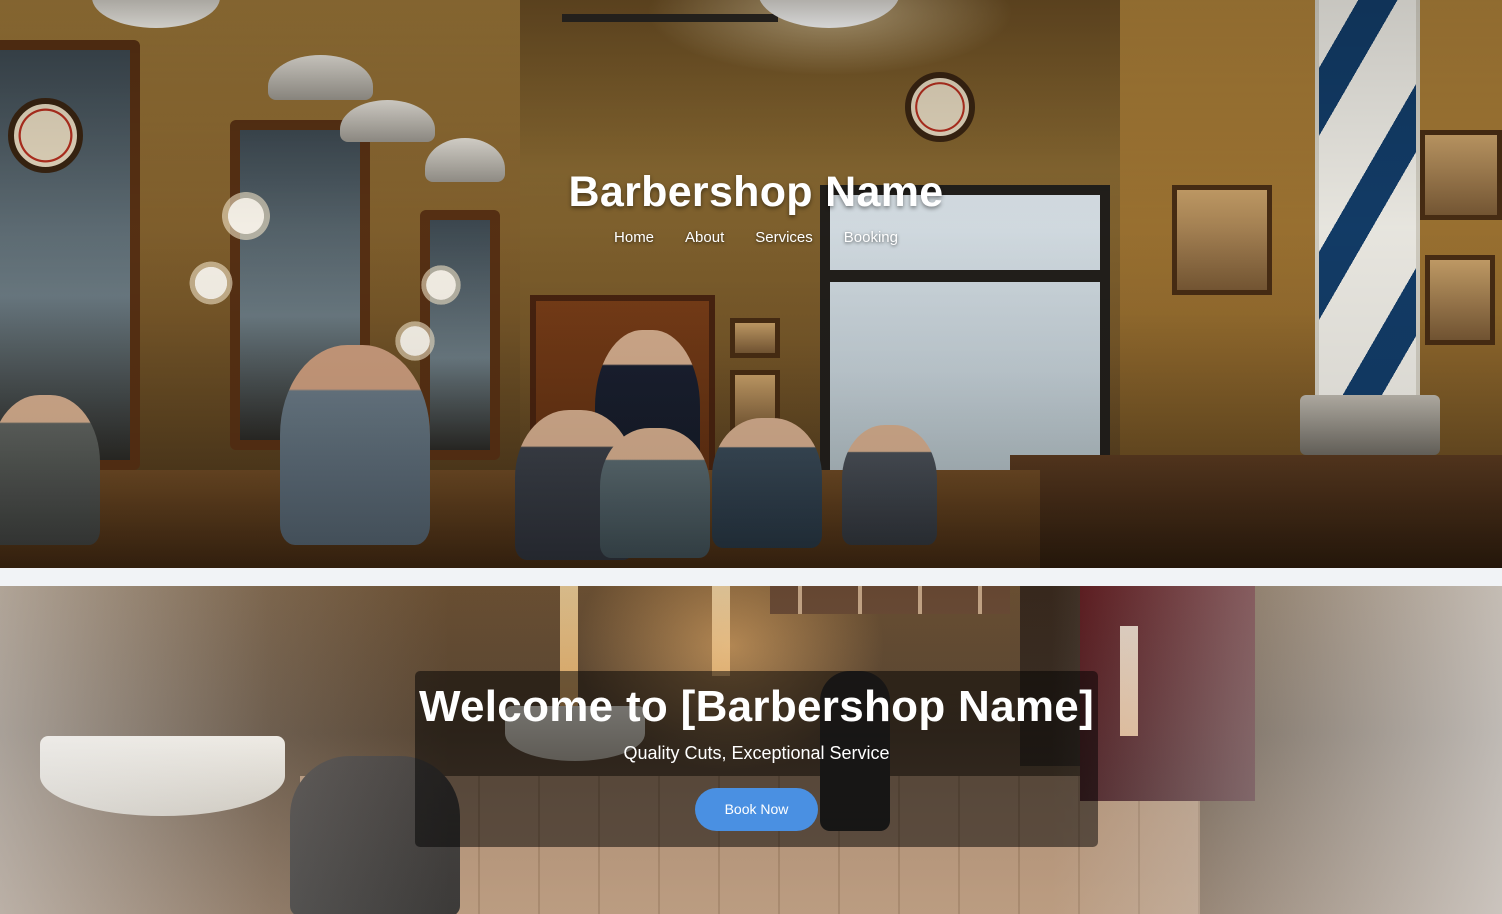  Describe the element at coordinates (756, 809) in the screenshot. I see `book-now-button: Book Now` at that location.